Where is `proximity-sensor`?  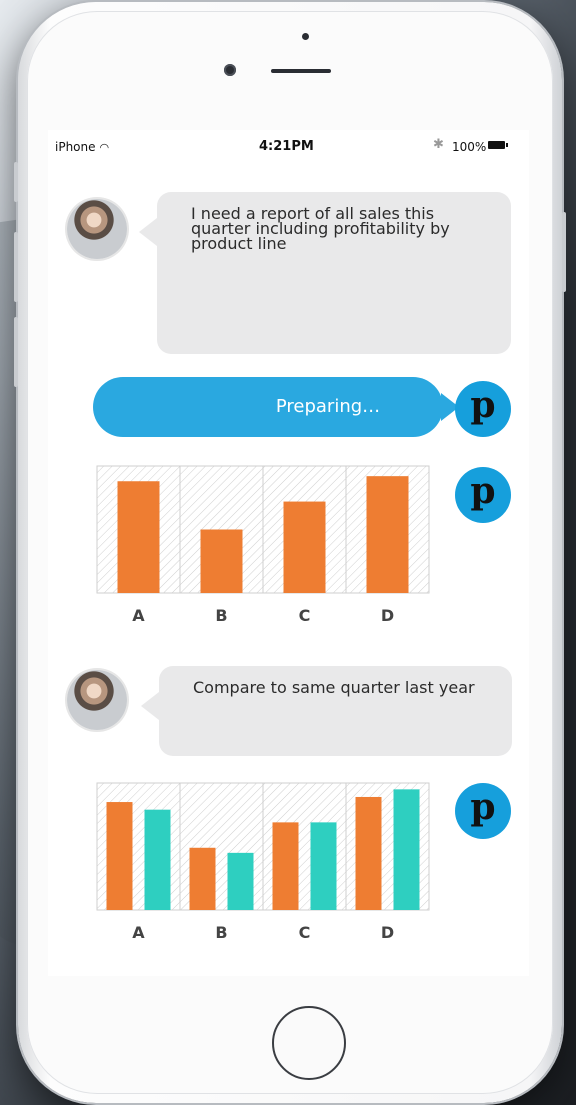 proximity-sensor is located at coordinates (305, 36).